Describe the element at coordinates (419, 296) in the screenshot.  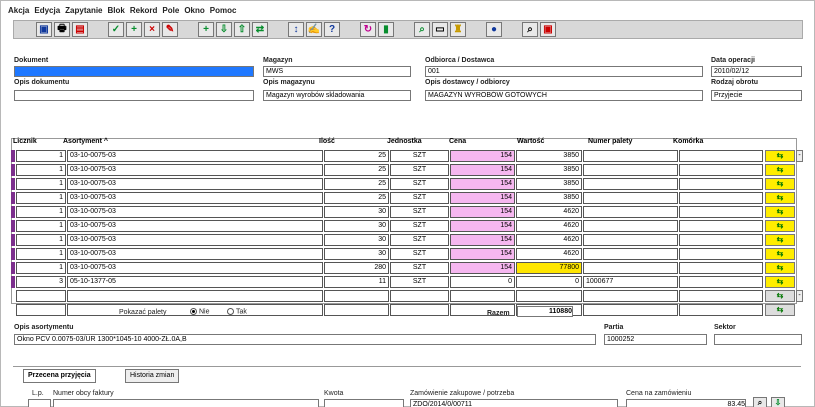
I see `unit-cell` at that location.